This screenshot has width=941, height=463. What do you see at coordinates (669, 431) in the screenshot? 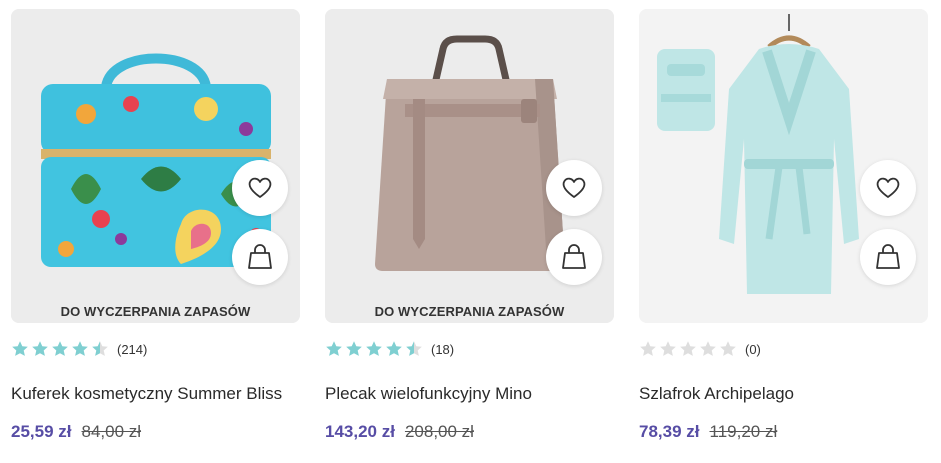
I see `current-price: 78,39 zł` at bounding box center [669, 431].